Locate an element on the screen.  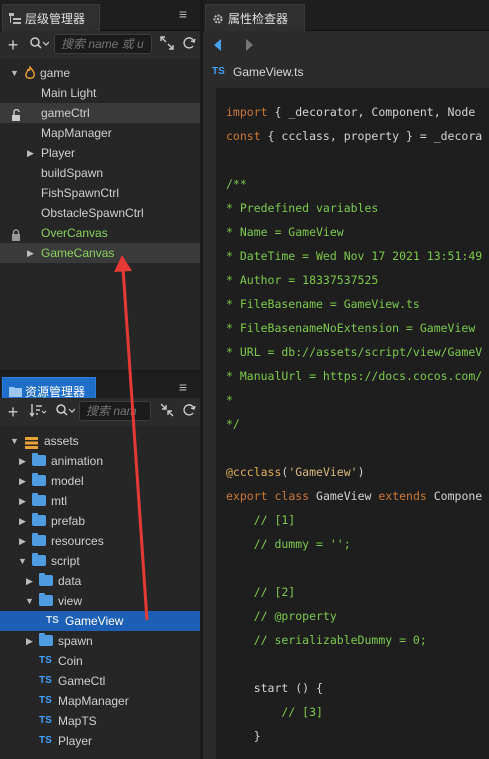
code-line: * ManualUrl = https://docs.cocos.com/ is located at coordinates (354, 376).